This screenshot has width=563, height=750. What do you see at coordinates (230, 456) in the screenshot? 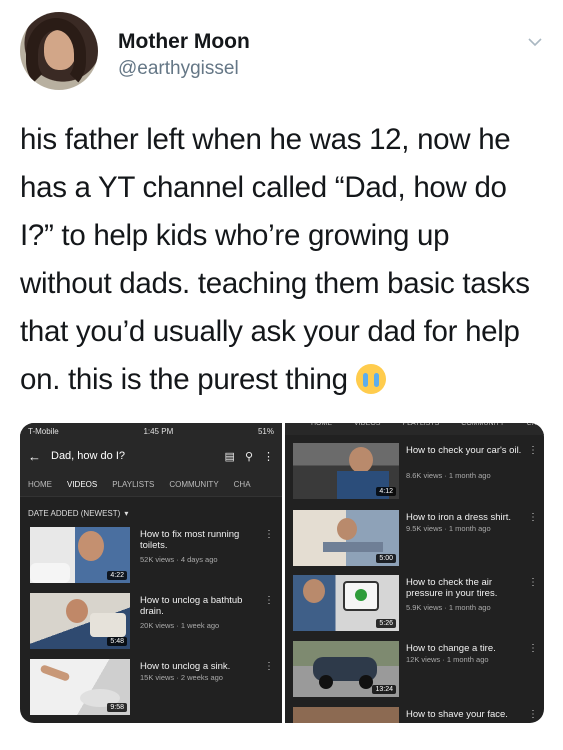
I see `cast-icon: ▤` at bounding box center [230, 456].